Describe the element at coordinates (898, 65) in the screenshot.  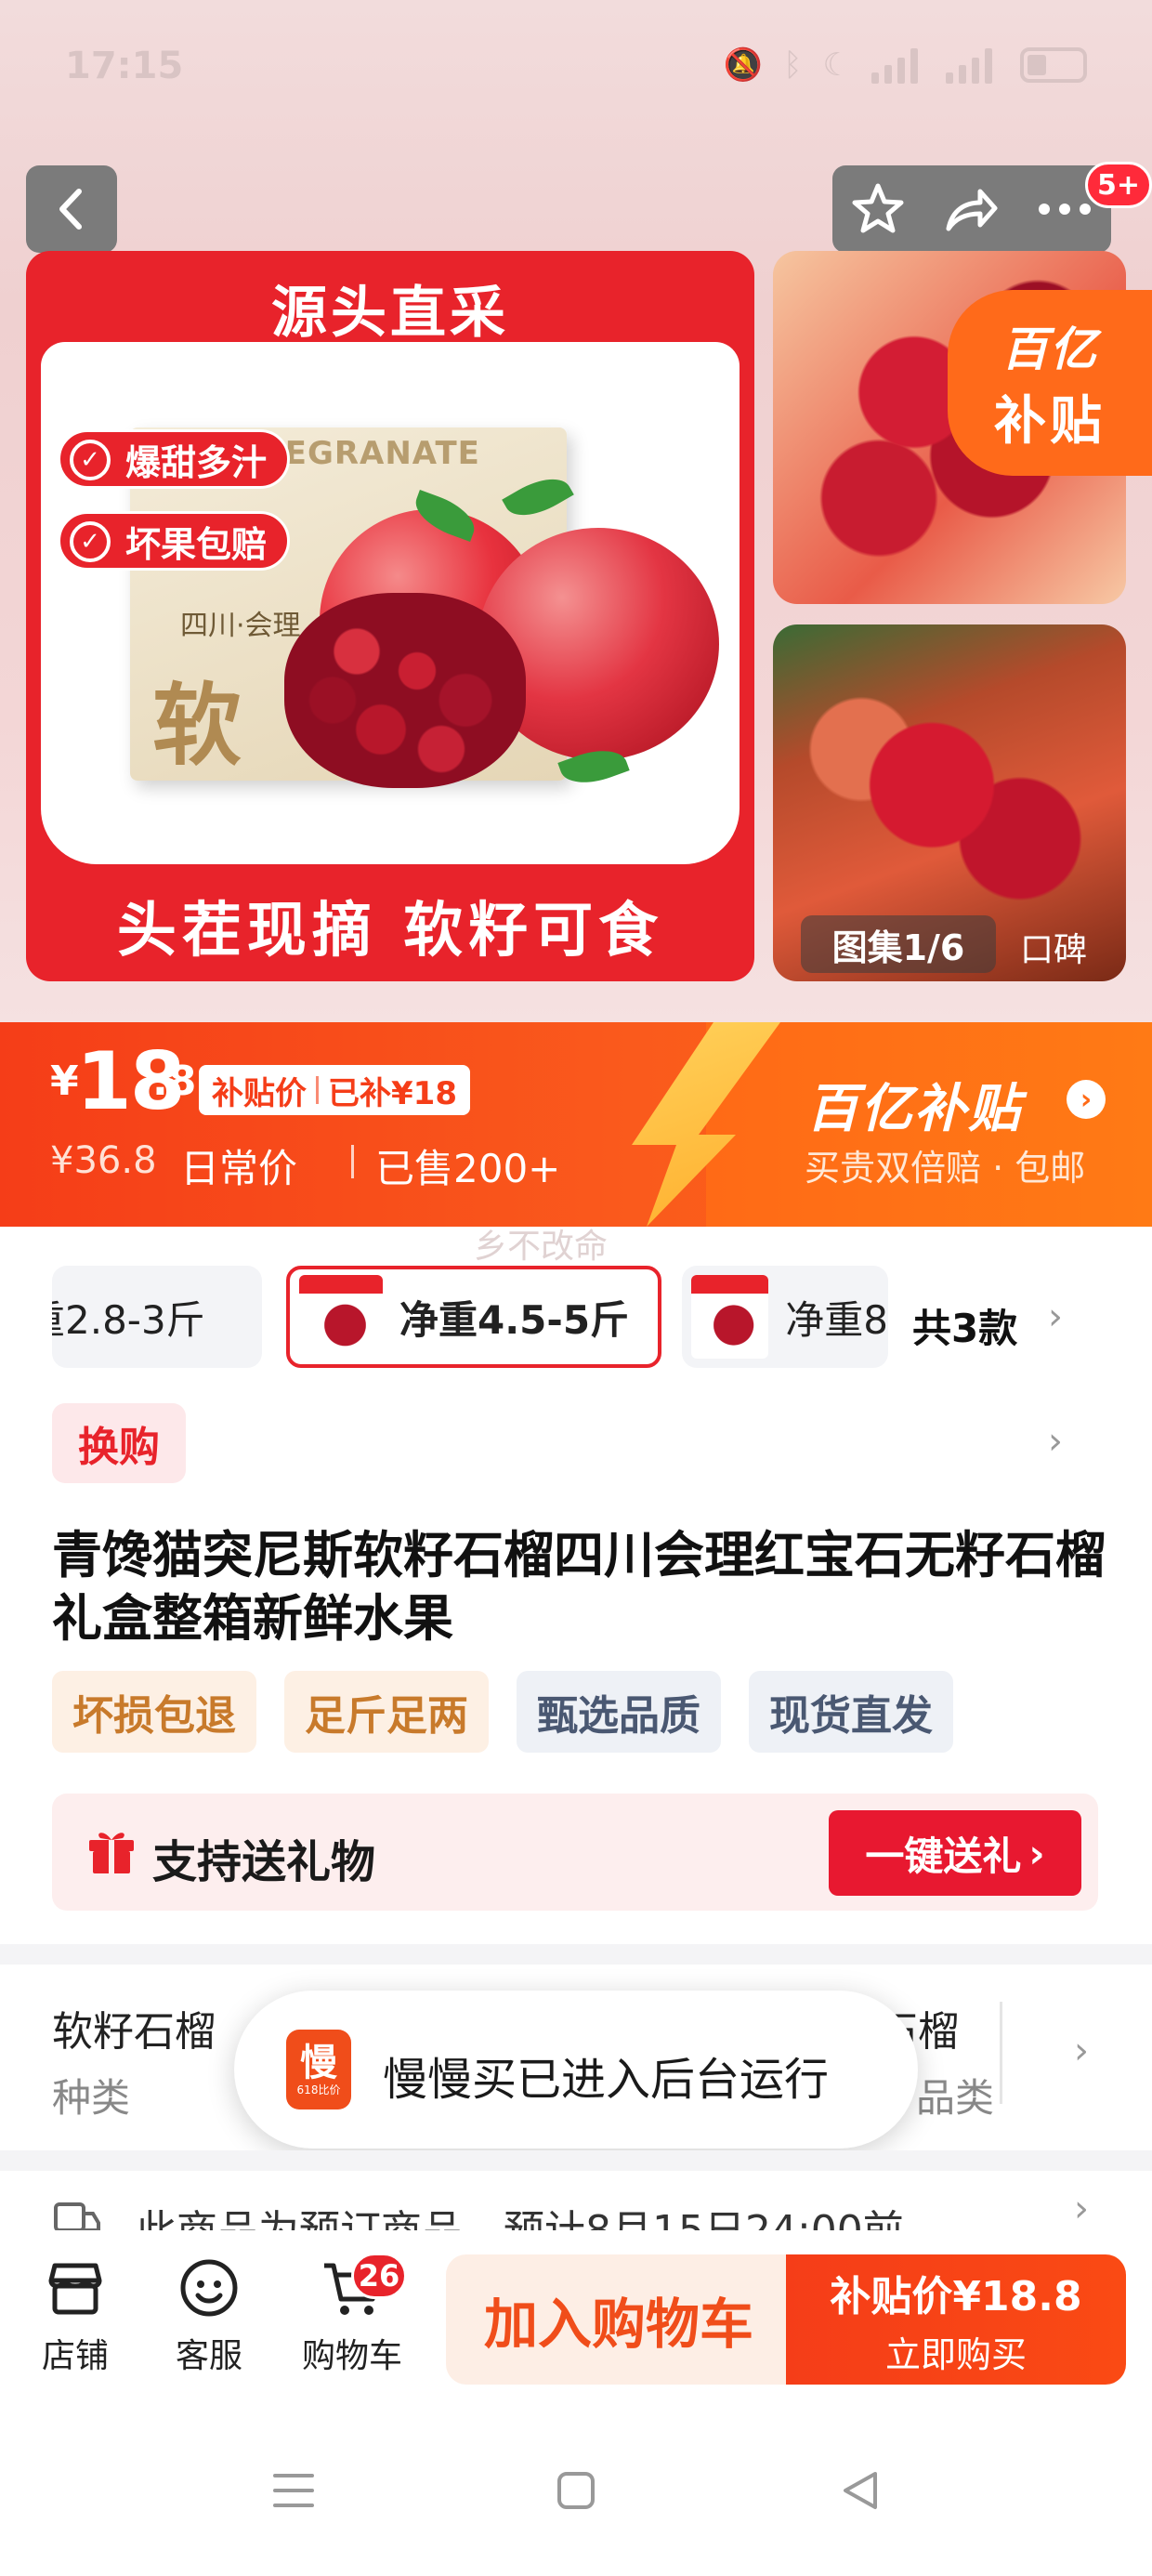
I see `signal-5g-icon` at that location.